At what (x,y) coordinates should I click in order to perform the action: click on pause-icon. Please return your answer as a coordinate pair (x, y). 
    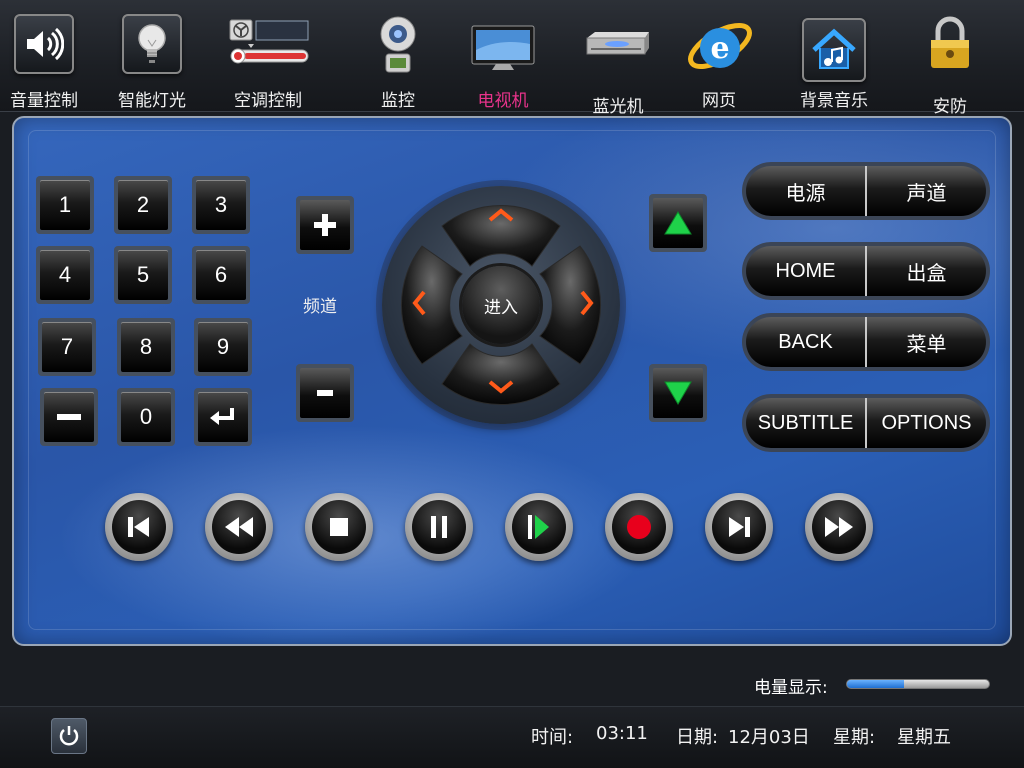
    Looking at the image, I should click on (439, 527).